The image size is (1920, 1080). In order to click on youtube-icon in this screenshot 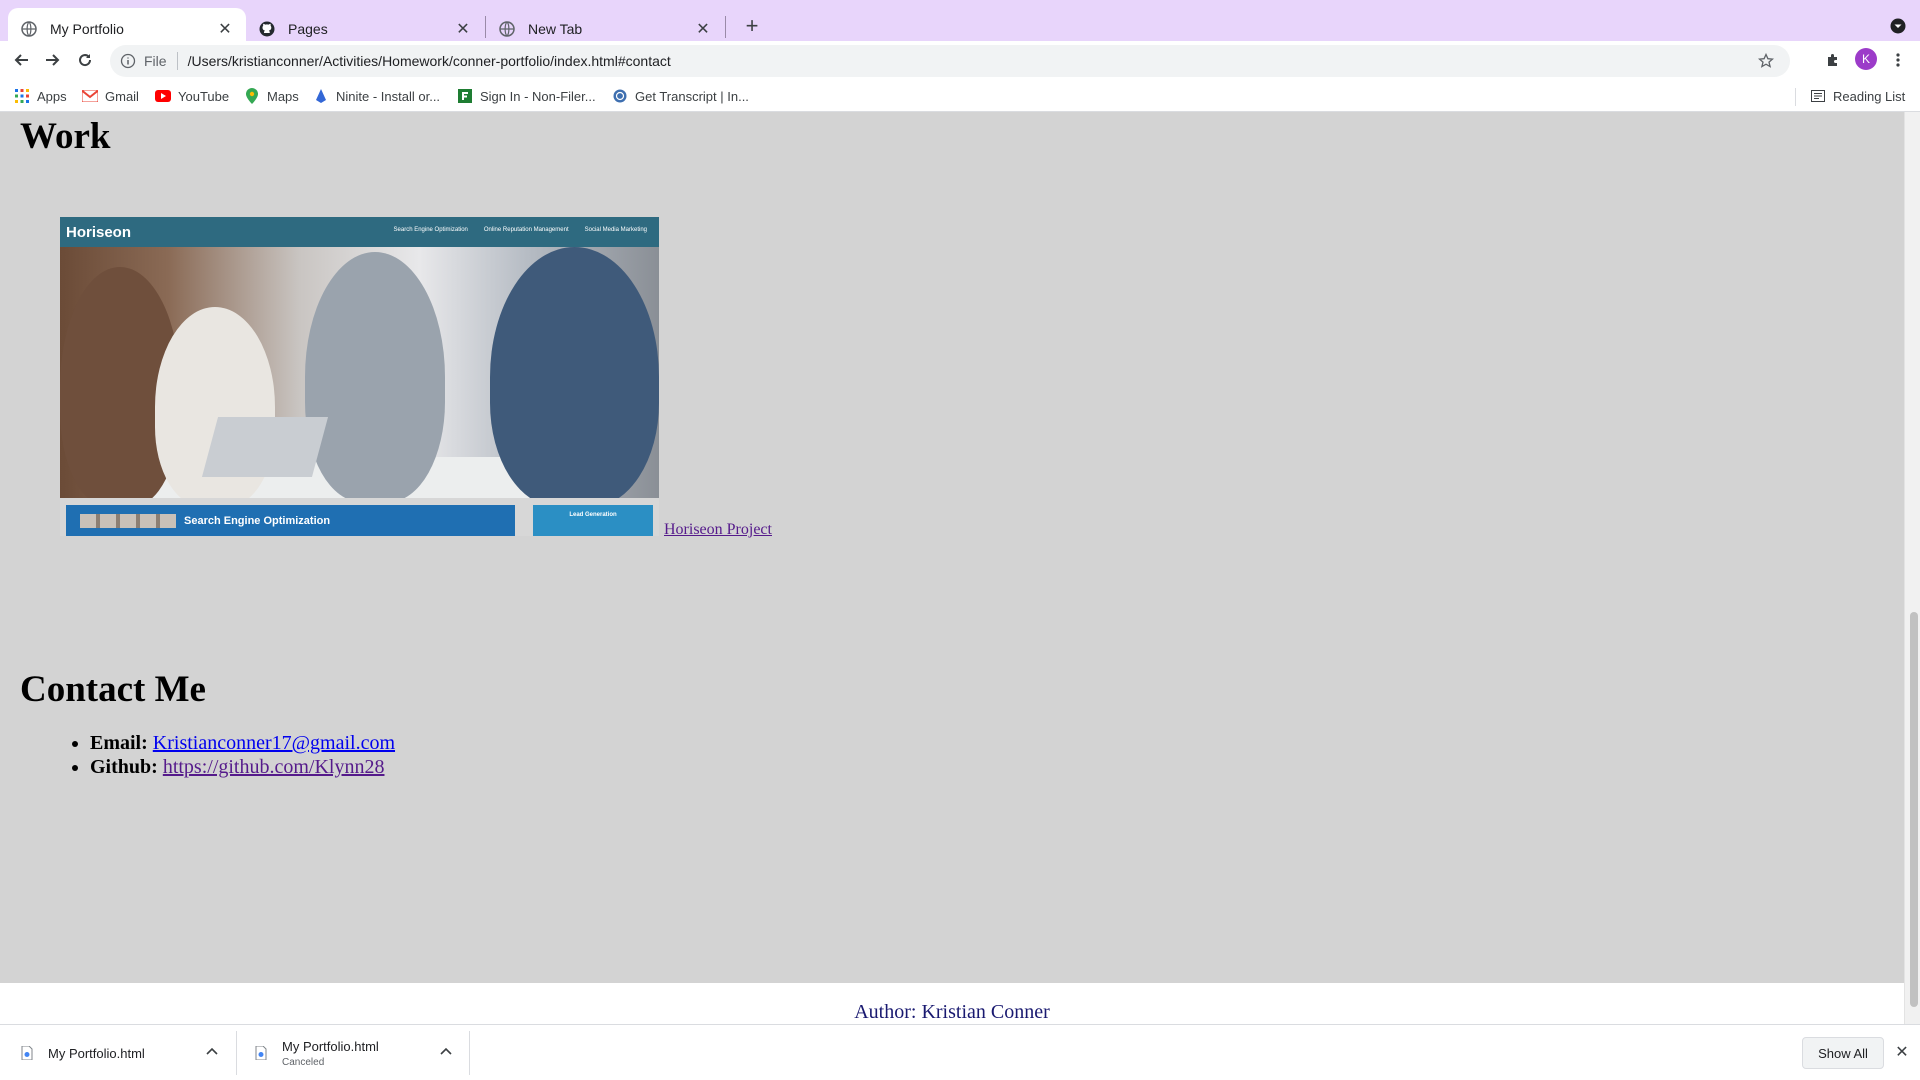, I will do `click(163, 96)`.